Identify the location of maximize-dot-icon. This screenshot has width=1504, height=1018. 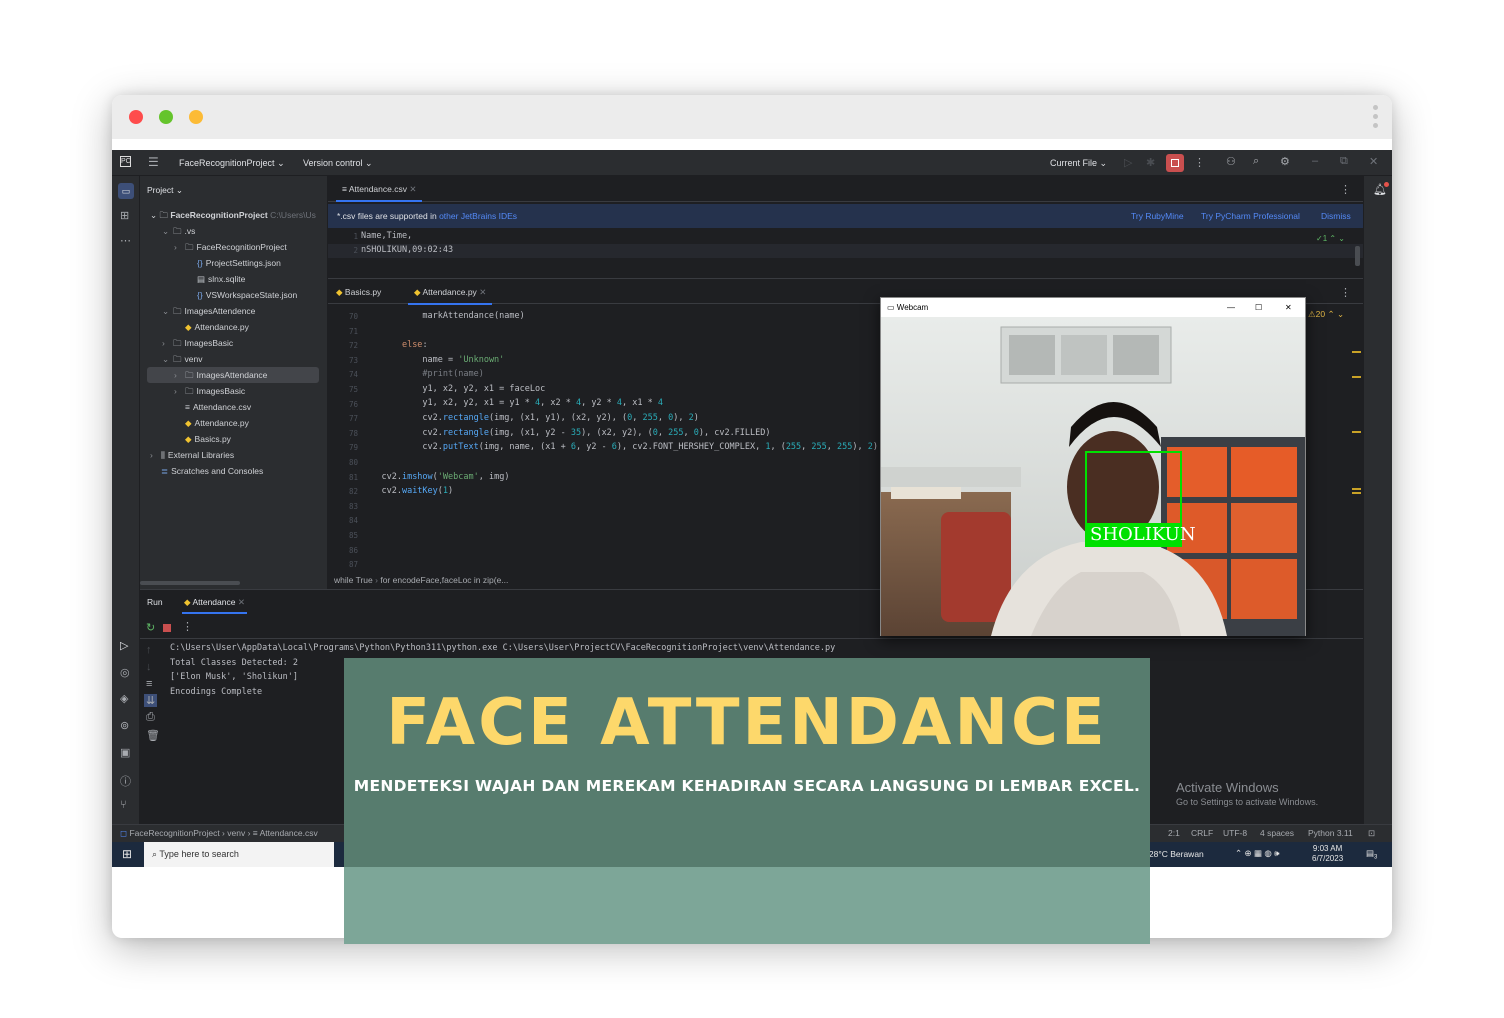
(166, 117).